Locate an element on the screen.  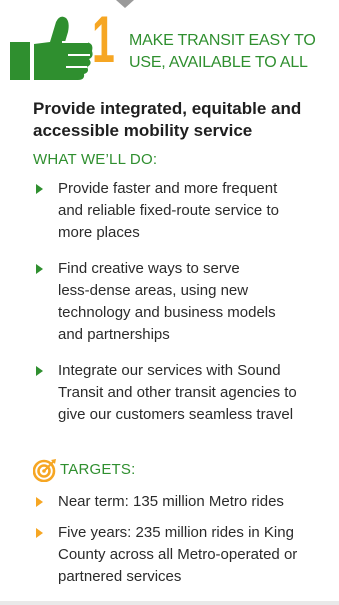
target-icon is located at coordinates (44, 470).